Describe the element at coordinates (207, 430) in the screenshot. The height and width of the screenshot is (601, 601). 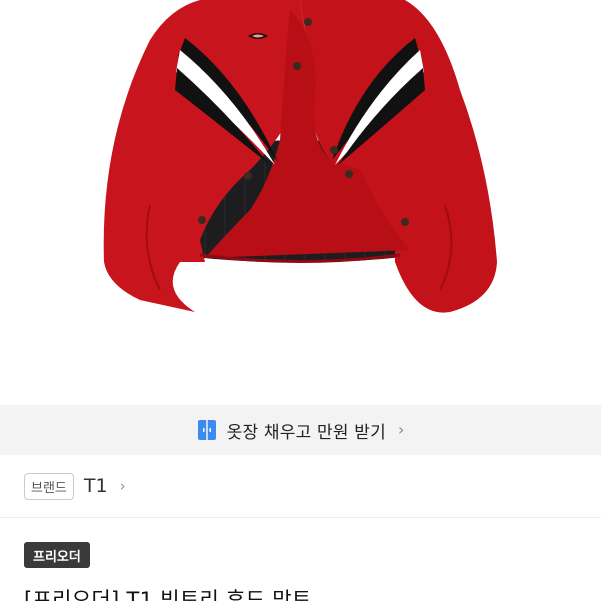
I see `wardrobe-icon` at that location.